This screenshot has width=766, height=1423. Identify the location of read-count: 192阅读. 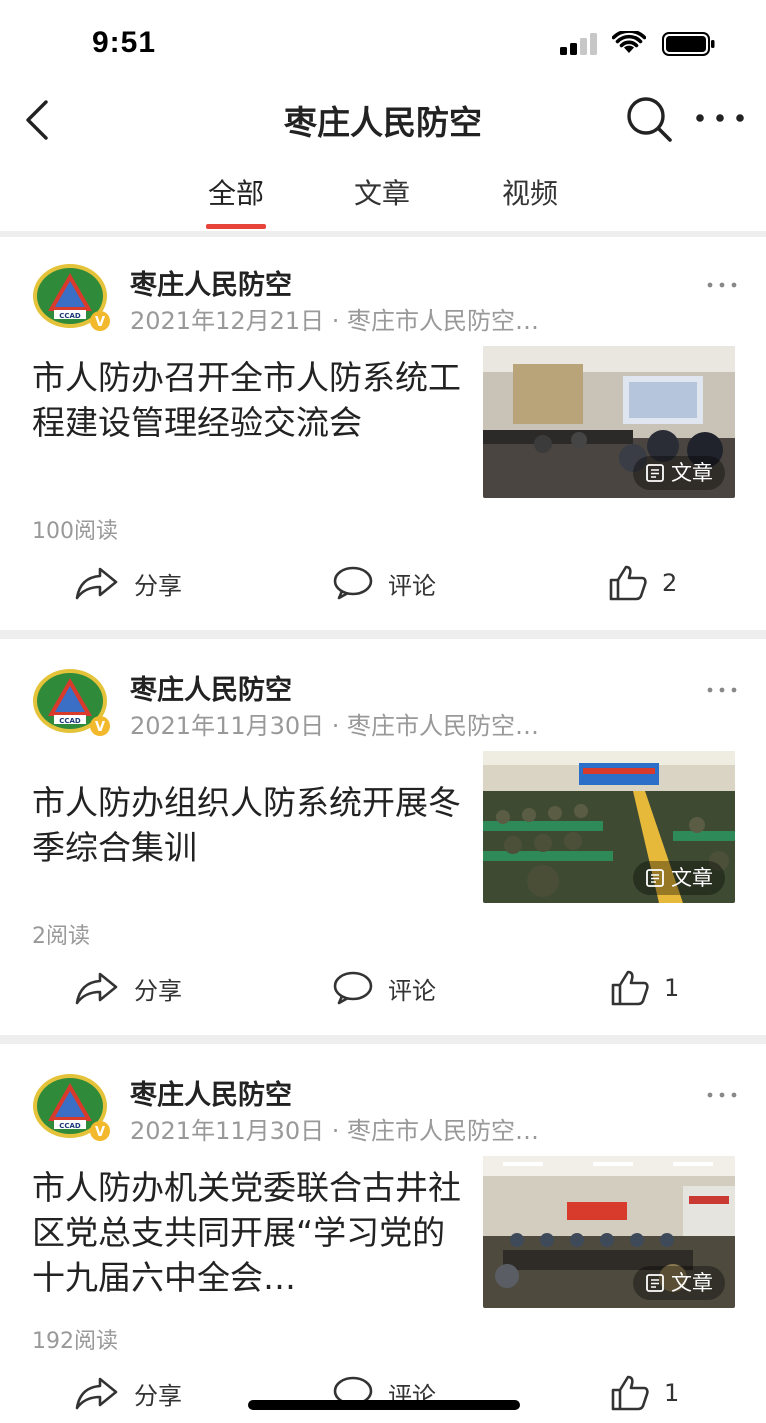
(75, 1341).